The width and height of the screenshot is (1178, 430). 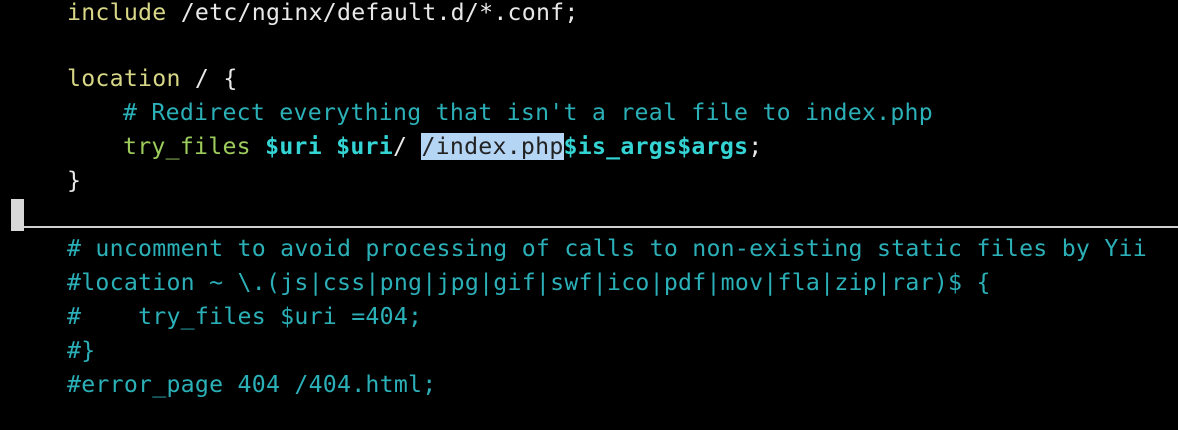 I want to click on code-line-comment-error-page: #error_page 404 /404.html;, so click(x=251, y=385).